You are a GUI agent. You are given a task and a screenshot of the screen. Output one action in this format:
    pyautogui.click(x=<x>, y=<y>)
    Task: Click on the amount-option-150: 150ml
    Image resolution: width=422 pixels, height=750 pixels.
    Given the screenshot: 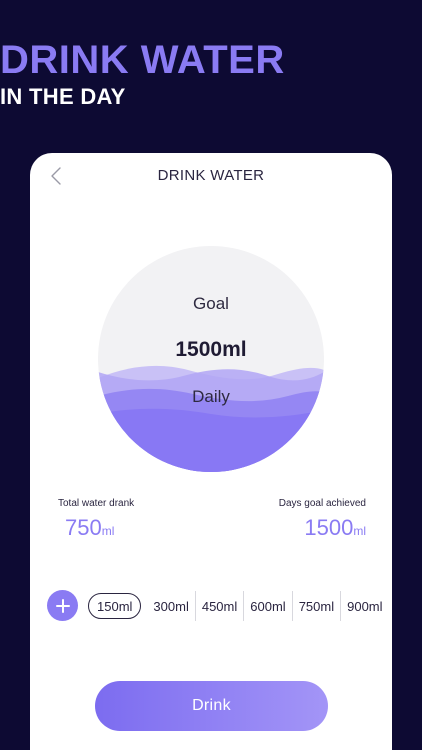 What is the action you would take?
    pyautogui.click(x=115, y=606)
    